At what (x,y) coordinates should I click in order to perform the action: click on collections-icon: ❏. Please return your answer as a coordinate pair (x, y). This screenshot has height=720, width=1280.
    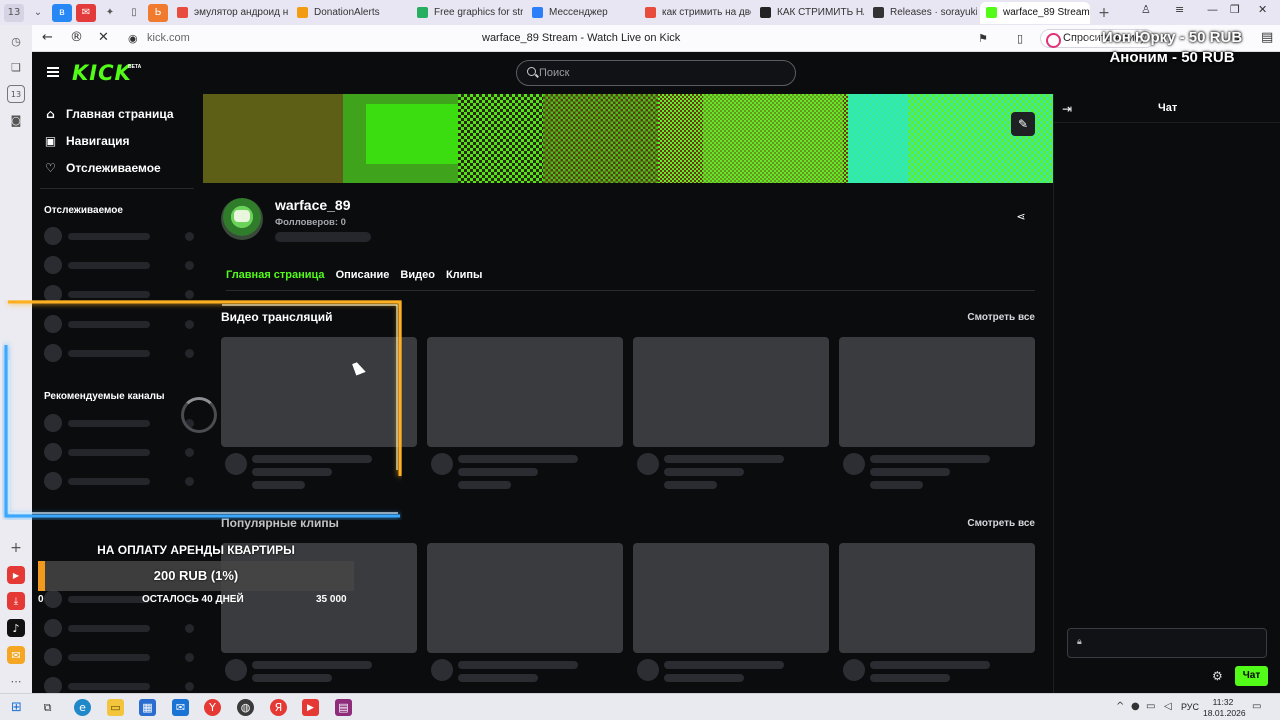
    Looking at the image, I should click on (16, 67).